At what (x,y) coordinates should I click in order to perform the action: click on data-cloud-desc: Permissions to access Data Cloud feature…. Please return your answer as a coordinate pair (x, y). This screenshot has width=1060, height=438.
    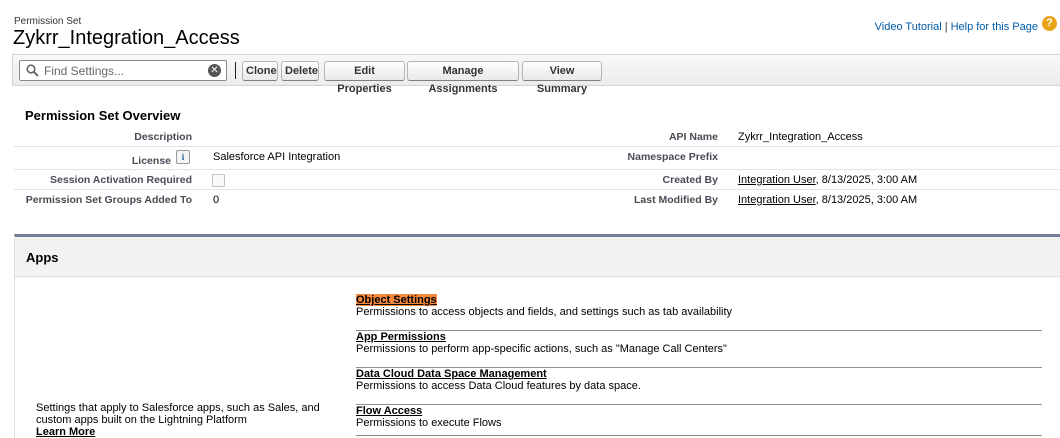
    Looking at the image, I should click on (498, 386).